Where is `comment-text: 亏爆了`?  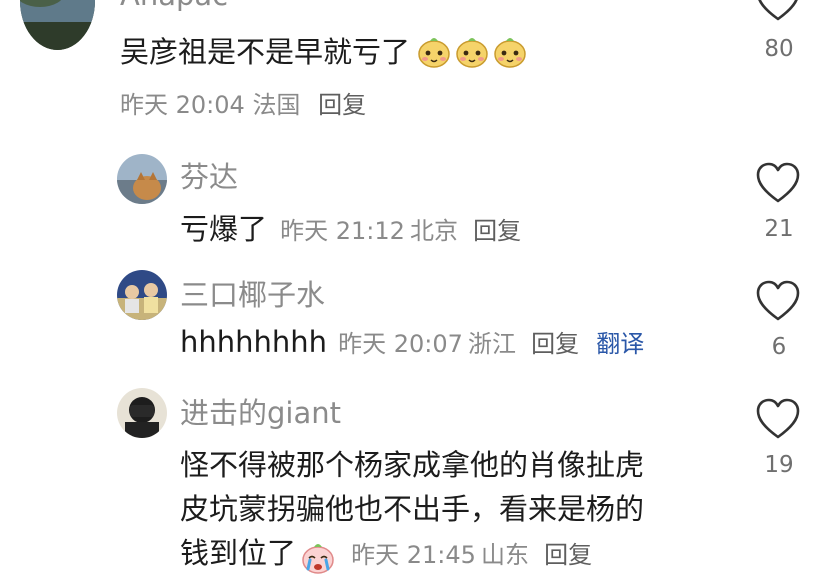 comment-text: 亏爆了 is located at coordinates (224, 229).